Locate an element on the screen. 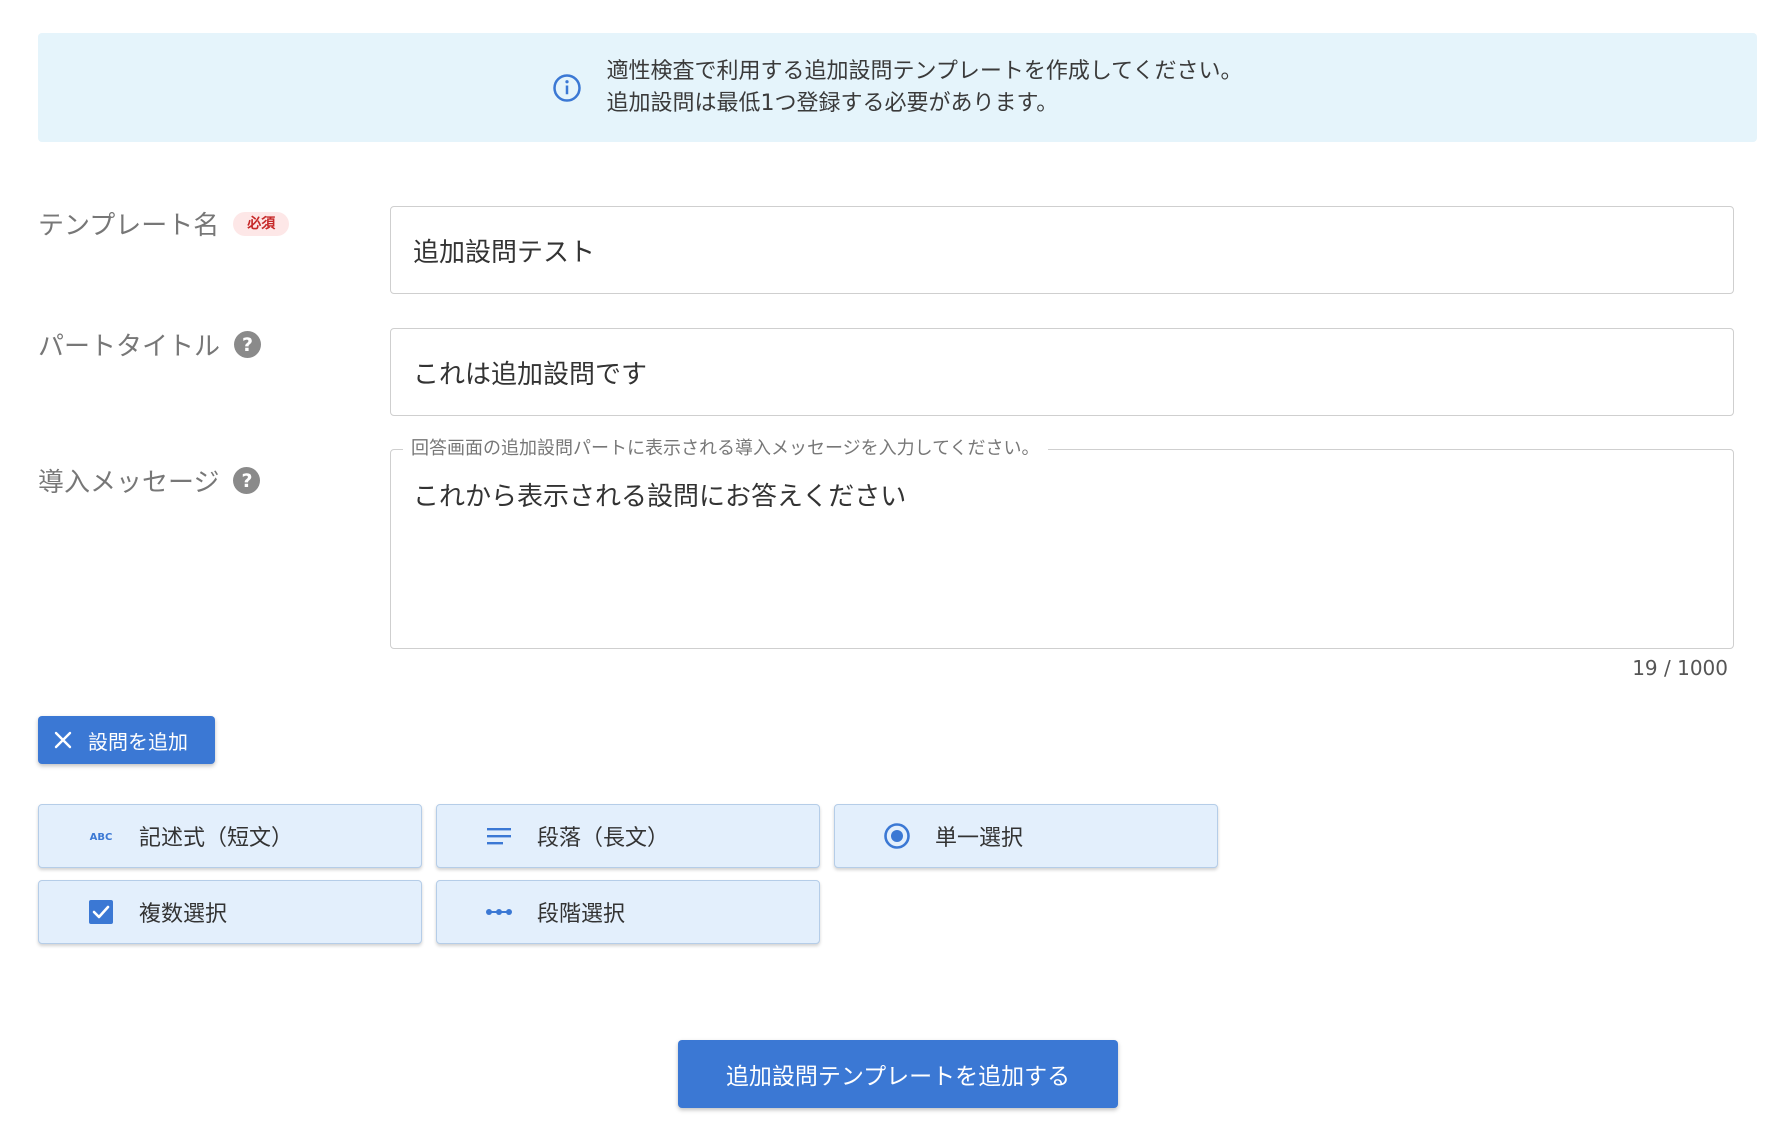 The height and width of the screenshot is (1124, 1780). intro-message-textarea: これから表示される設問にお答えください is located at coordinates (1062, 549).